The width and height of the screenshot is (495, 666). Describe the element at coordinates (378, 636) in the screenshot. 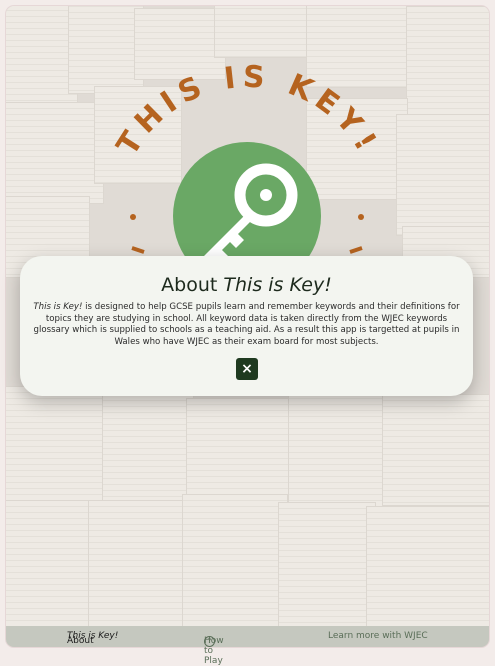

I see `footer-learn-more-link: Learn more with WJEC` at that location.